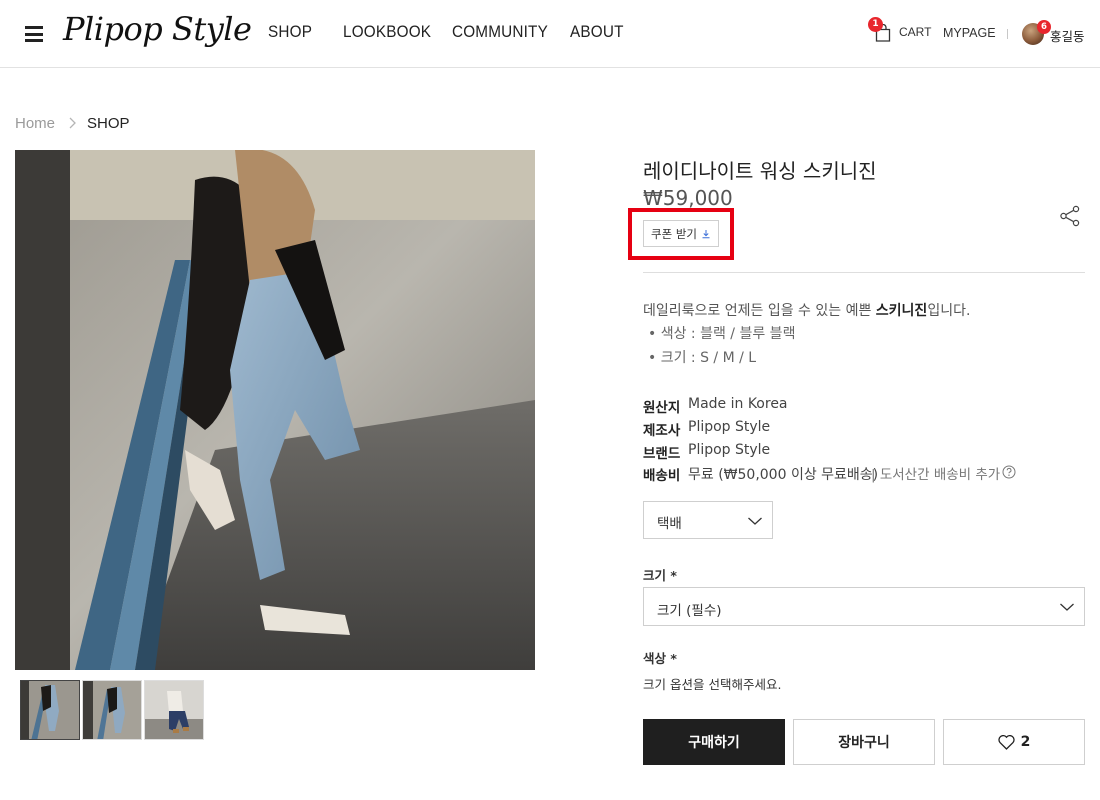  I want to click on spec-maker-value: Plipop Style, so click(729, 427).